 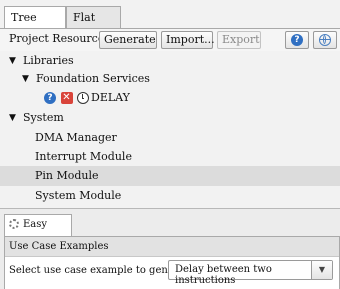 What do you see at coordinates (170, 98) in the screenshot?
I see `tree-node-delay: ? ✕ DELAY` at bounding box center [170, 98].